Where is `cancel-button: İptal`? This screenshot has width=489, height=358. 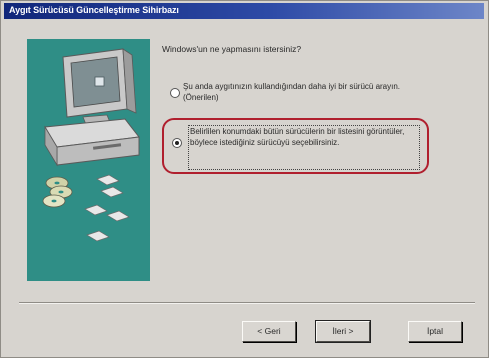
cancel-button: İptal is located at coordinates (435, 331).